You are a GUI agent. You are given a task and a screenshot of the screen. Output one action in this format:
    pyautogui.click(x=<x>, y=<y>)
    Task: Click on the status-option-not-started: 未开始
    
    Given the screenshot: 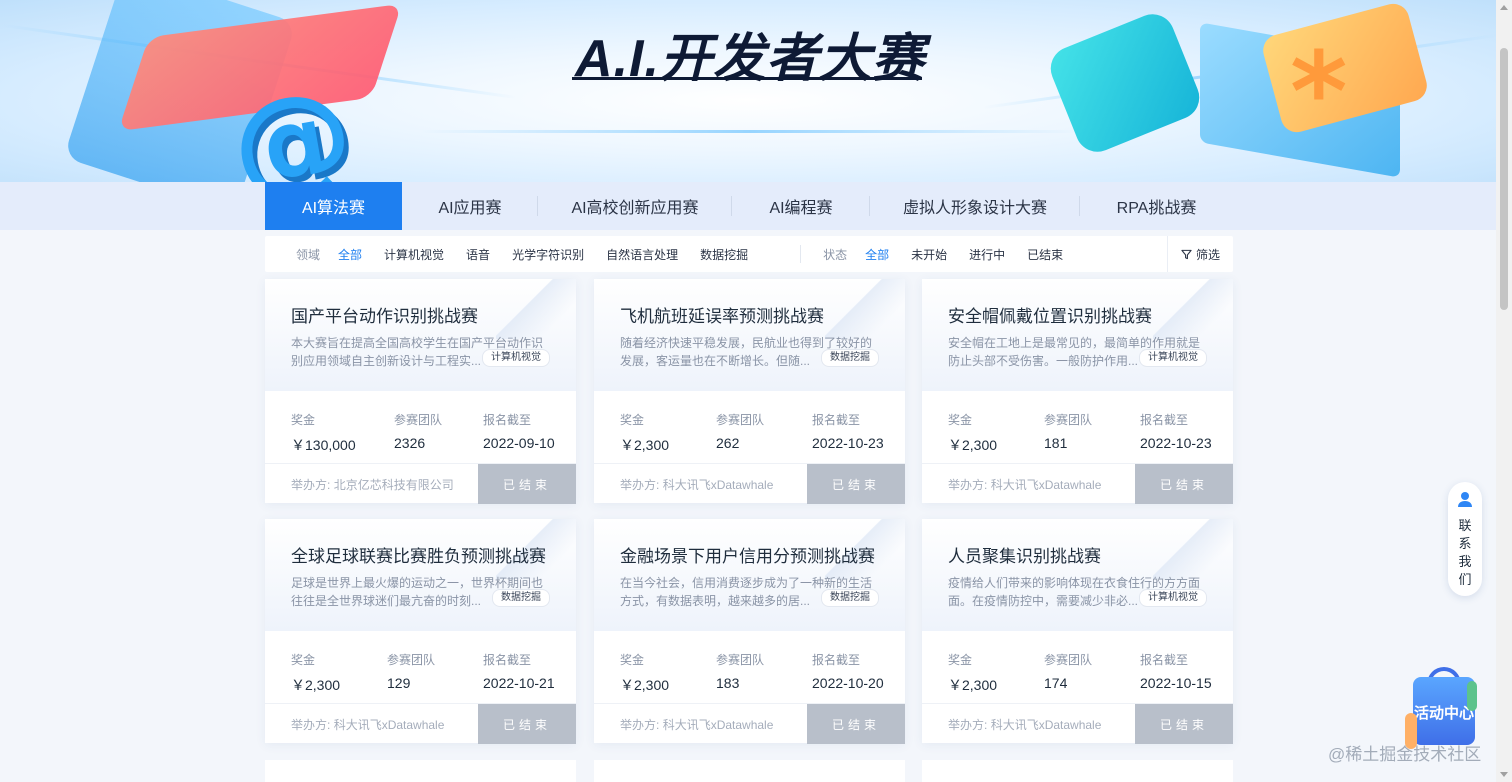 What is the action you would take?
    pyautogui.click(x=929, y=254)
    